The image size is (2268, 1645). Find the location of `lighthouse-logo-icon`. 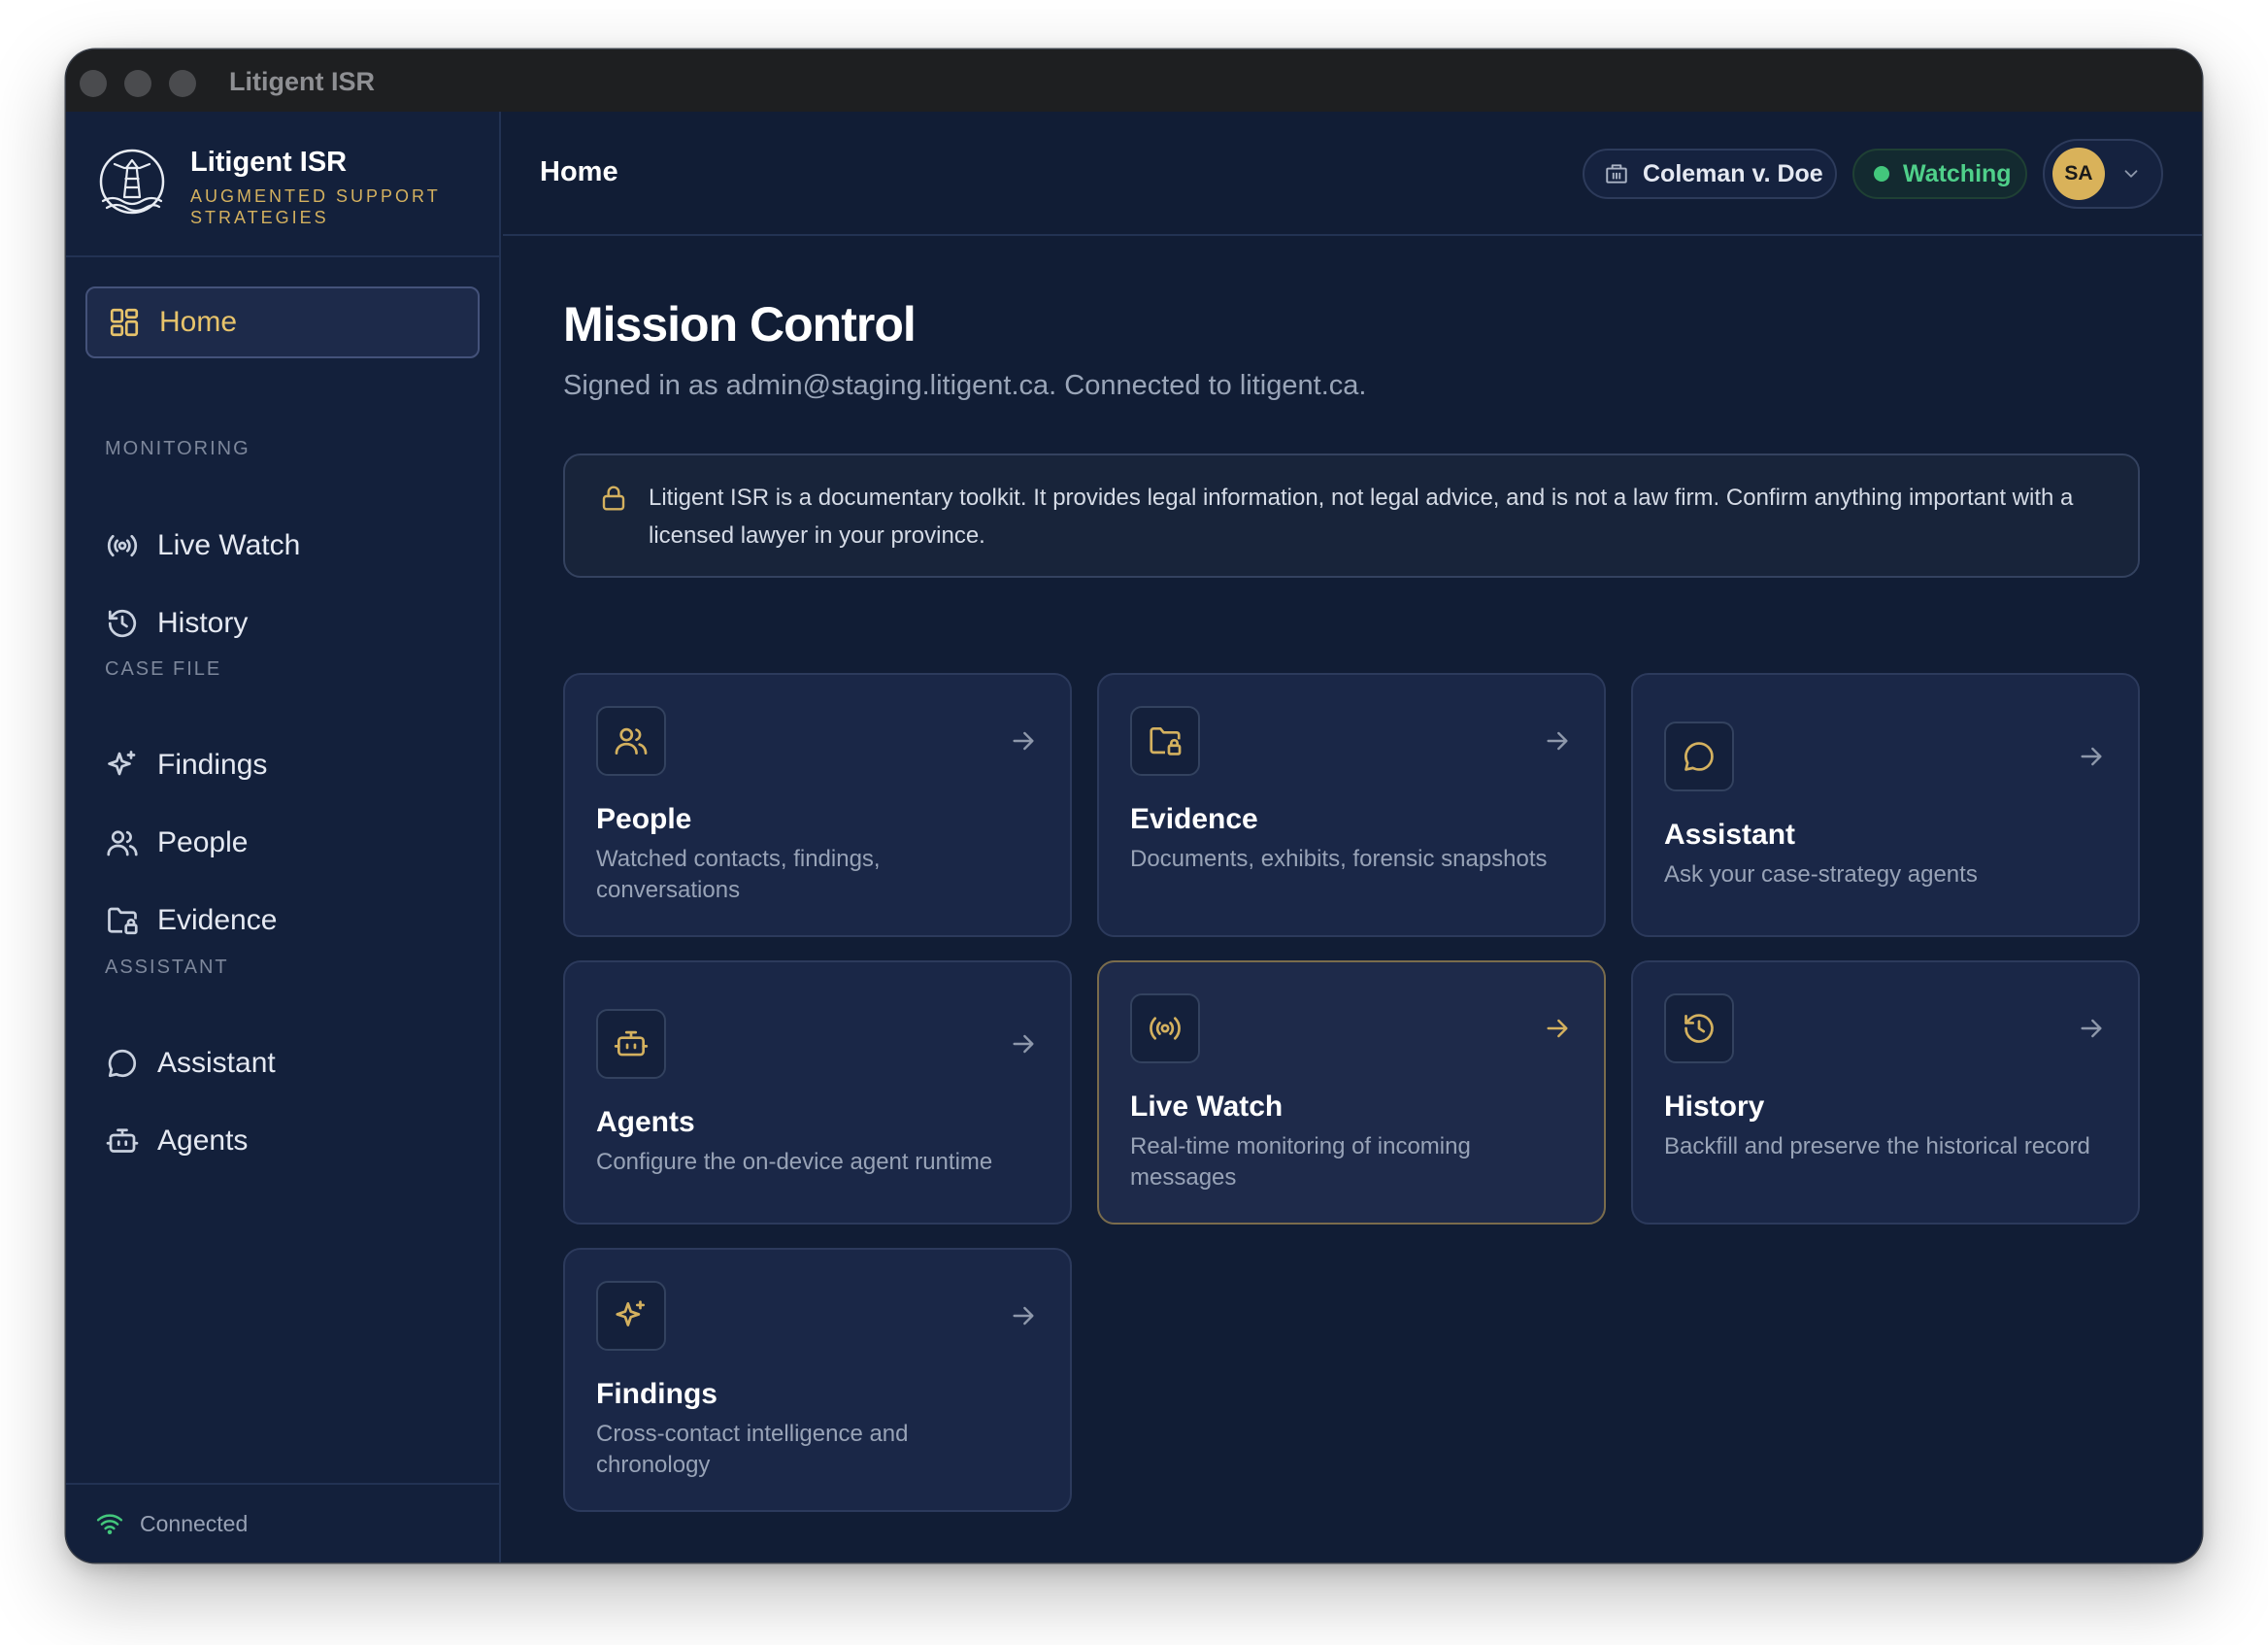

lighthouse-logo-icon is located at coordinates (132, 182).